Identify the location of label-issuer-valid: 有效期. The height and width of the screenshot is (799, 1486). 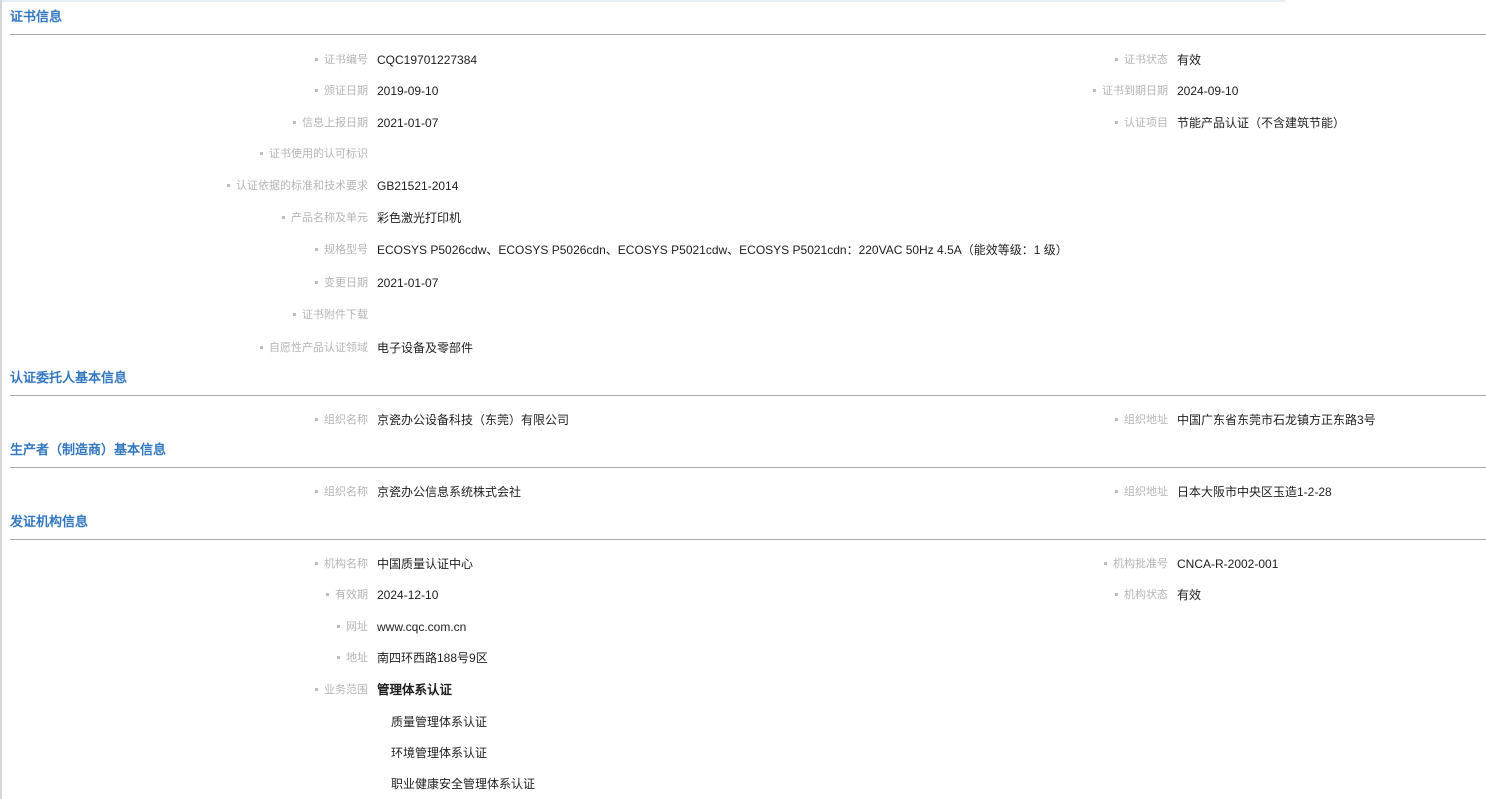
(347, 595).